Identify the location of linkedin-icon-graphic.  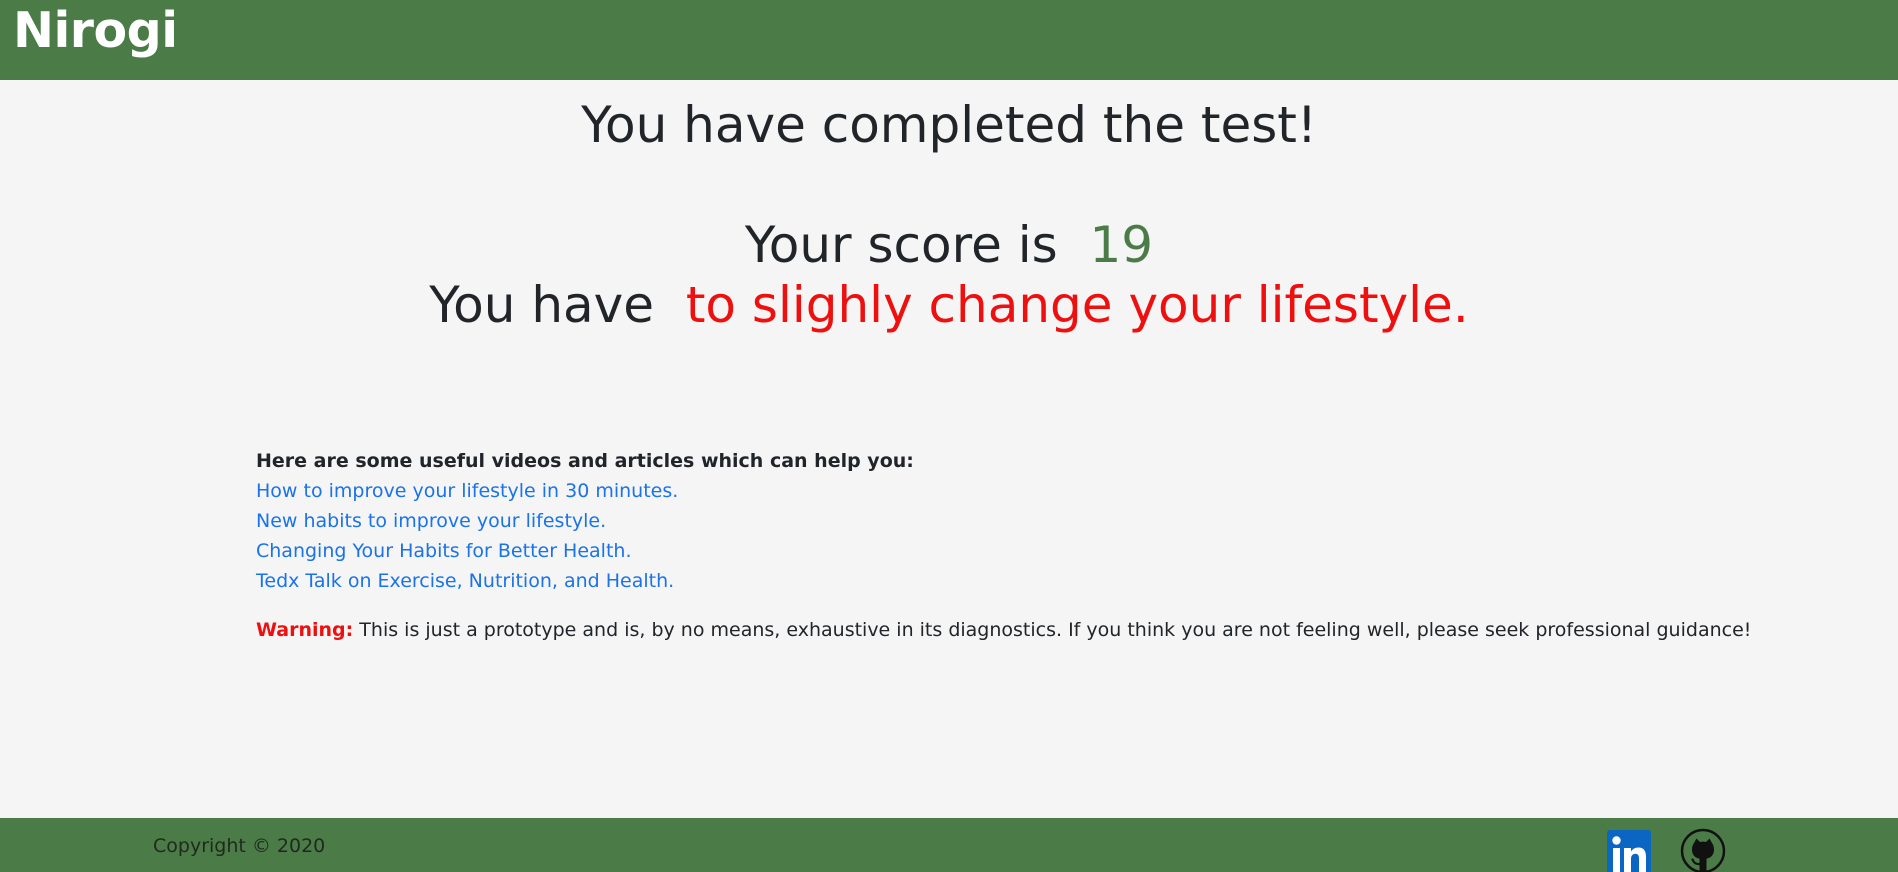
(1629, 851).